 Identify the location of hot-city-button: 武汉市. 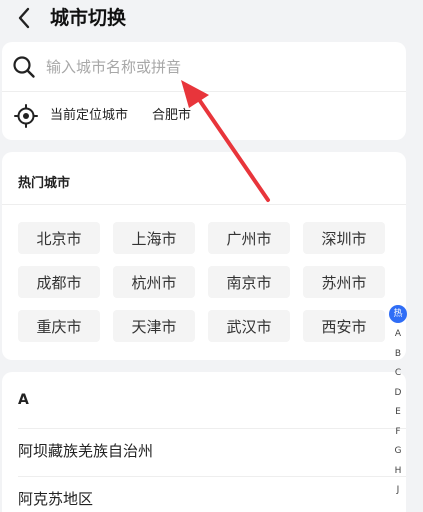
(249, 326).